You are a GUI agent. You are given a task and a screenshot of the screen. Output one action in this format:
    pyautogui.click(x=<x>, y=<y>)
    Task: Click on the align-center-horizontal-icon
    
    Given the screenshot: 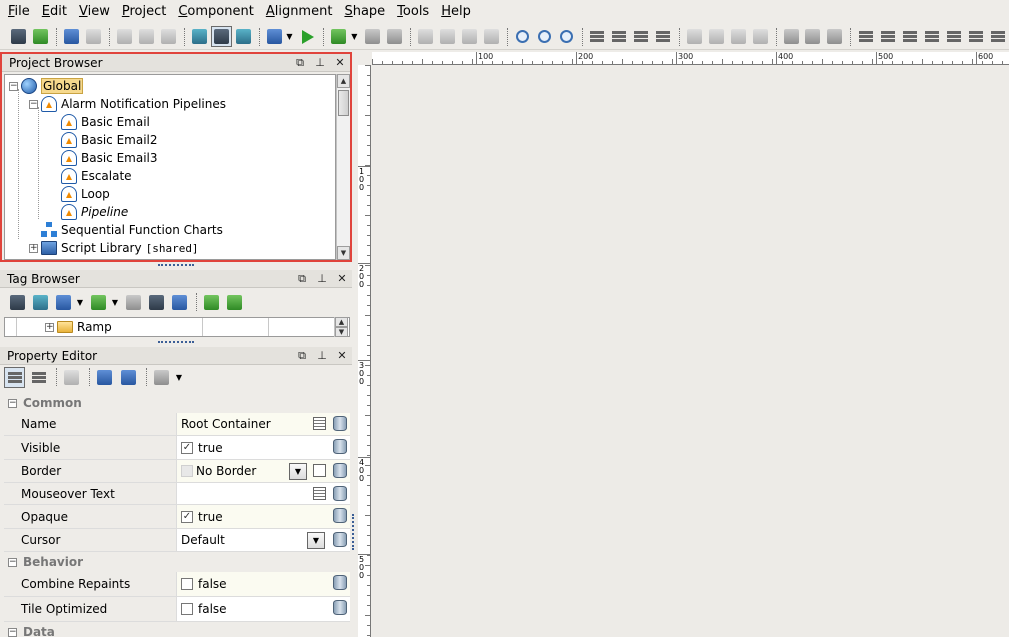 What is the action you would take?
    pyautogui.click(x=953, y=36)
    